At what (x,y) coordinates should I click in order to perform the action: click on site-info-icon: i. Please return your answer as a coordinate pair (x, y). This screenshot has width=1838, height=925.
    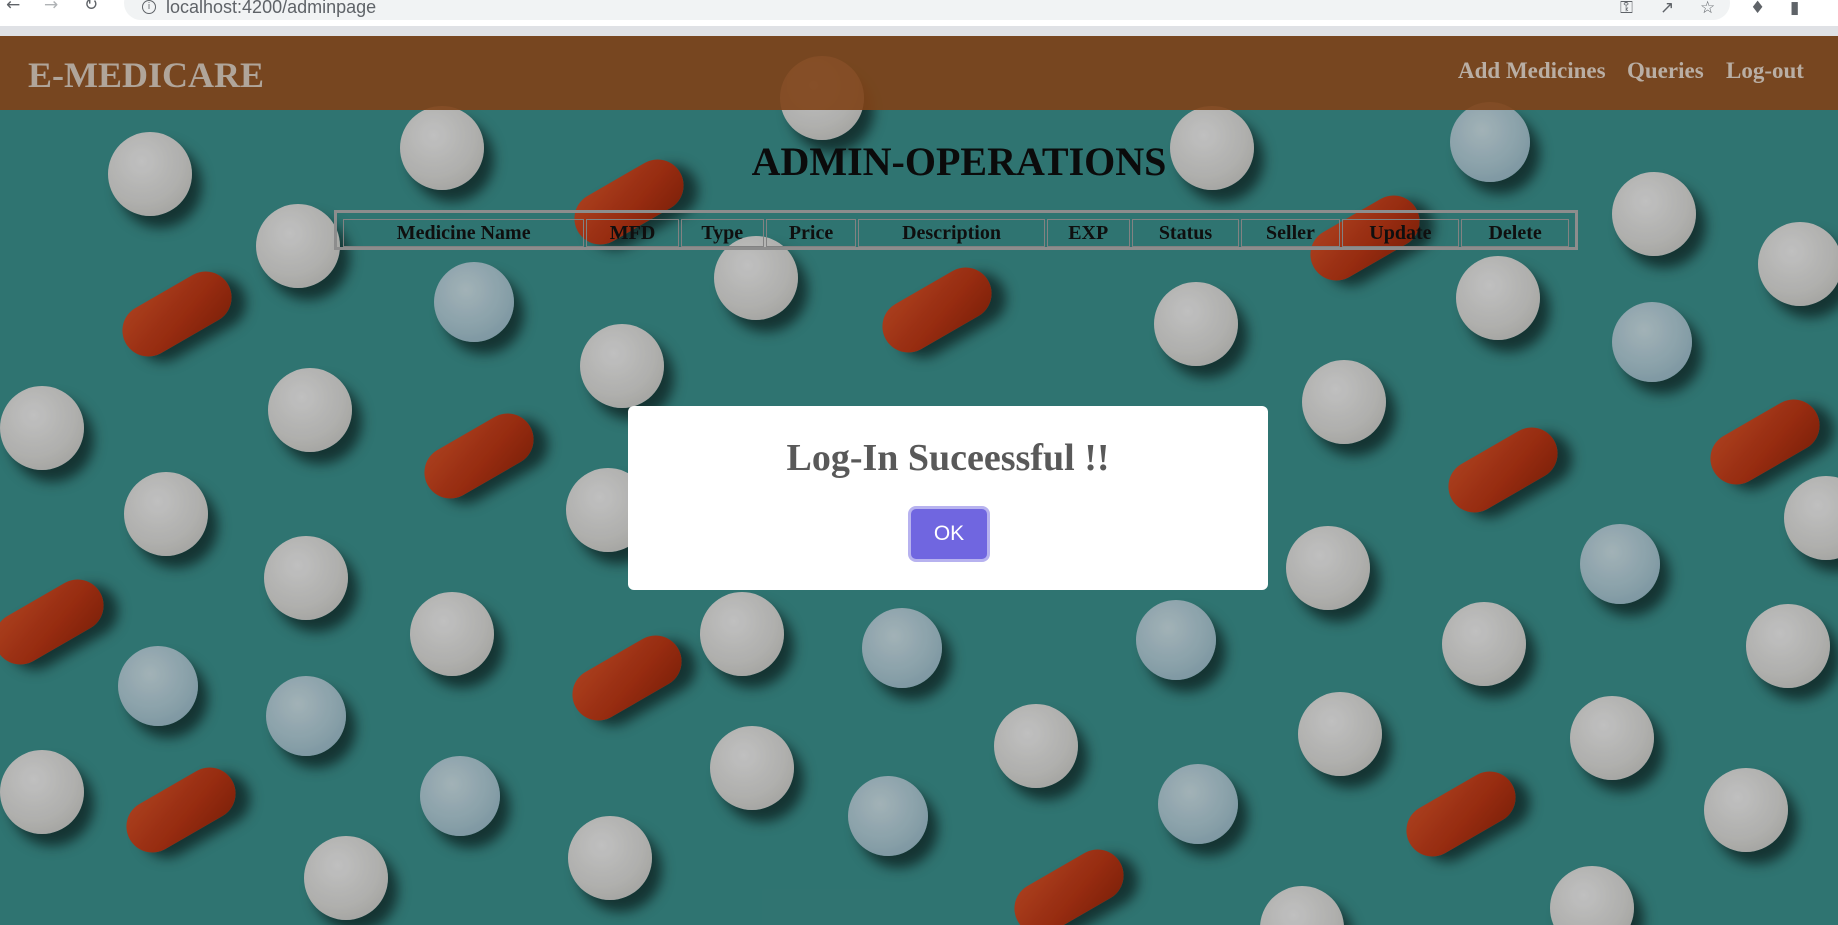
    Looking at the image, I should click on (149, 7).